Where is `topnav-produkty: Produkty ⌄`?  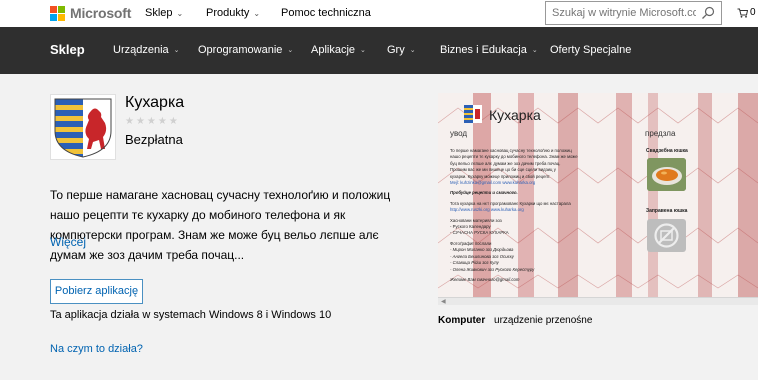
topnav-produkty: Produkty ⌄ is located at coordinates (233, 13).